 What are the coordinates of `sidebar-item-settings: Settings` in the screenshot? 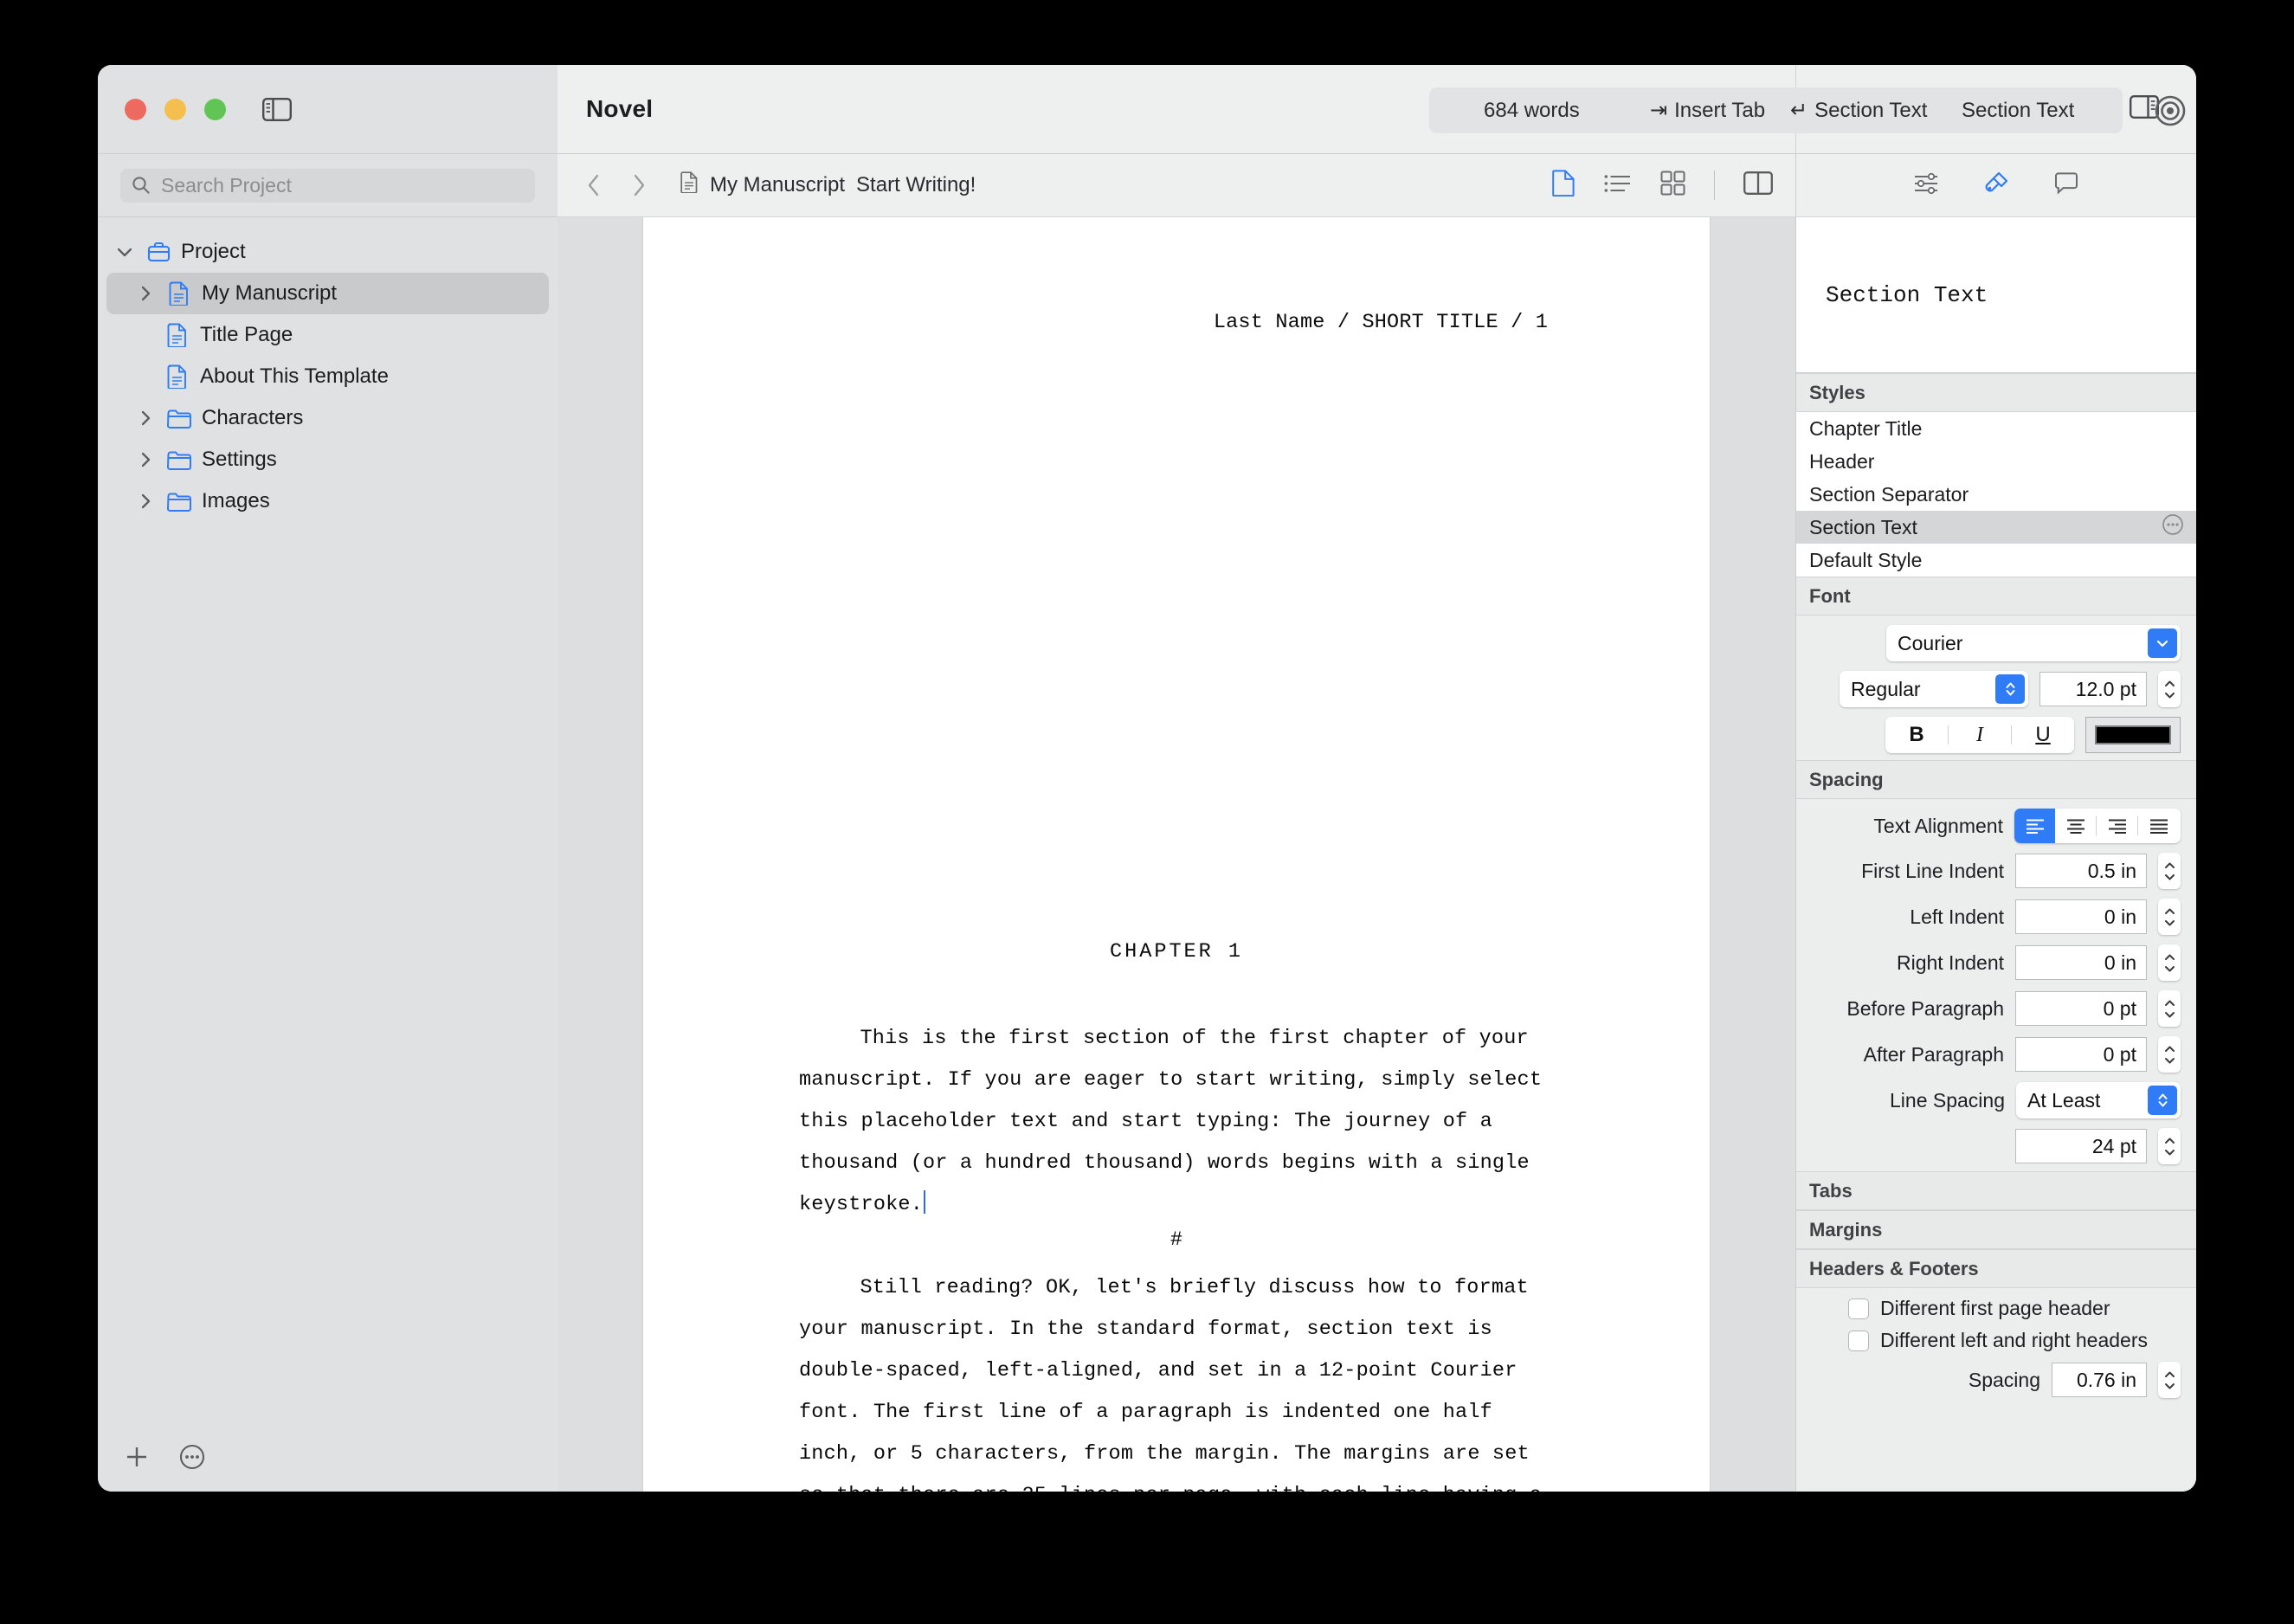 It's located at (327, 459).